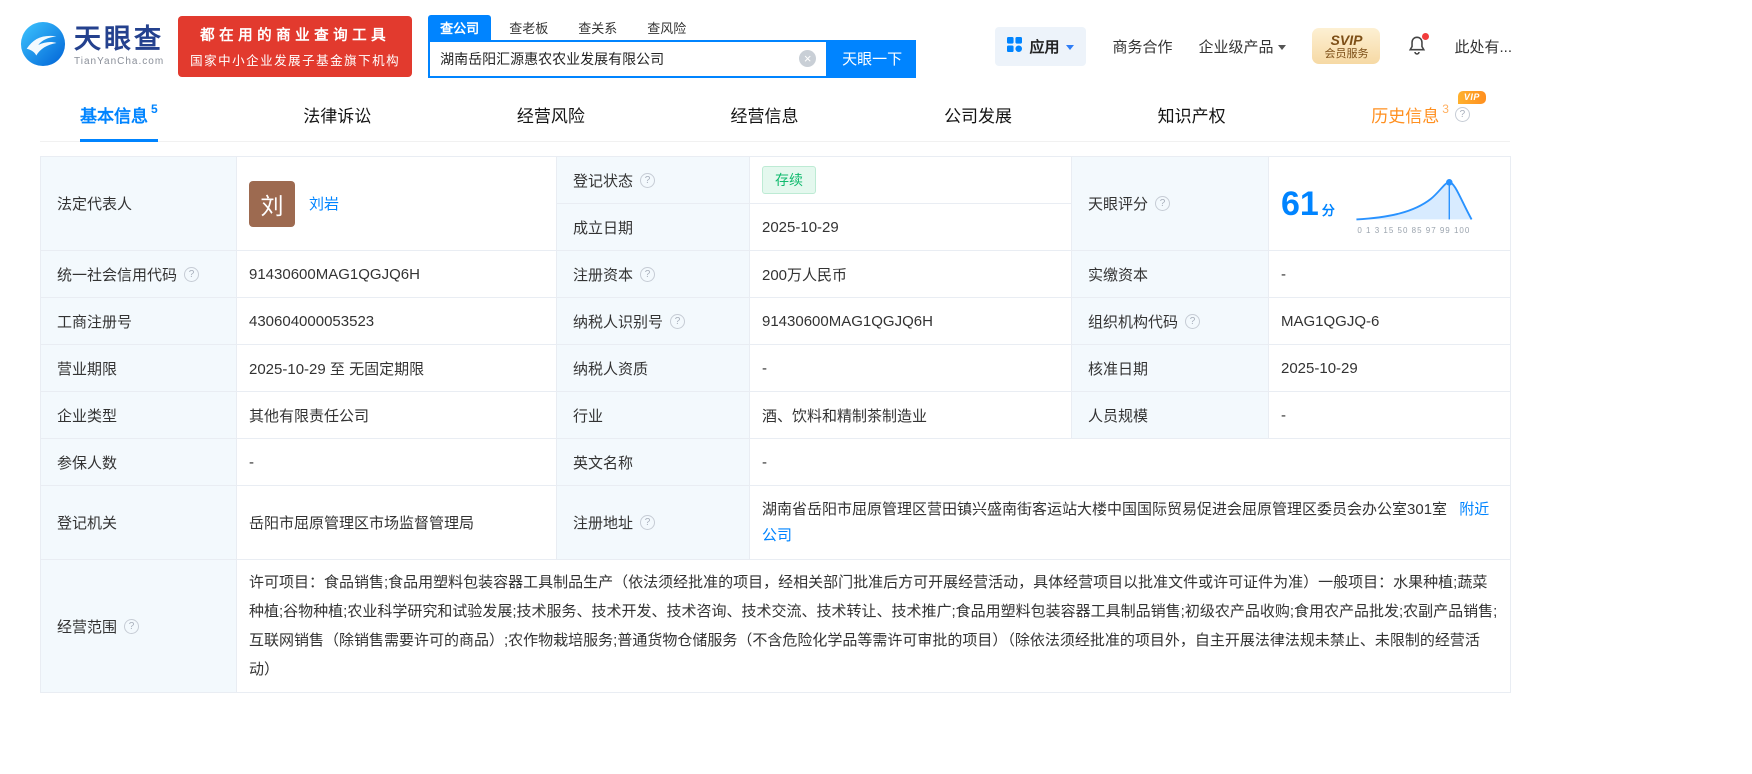  I want to click on score-axis-ticks: 0 1 3 15 50 85 97 99 100, so click(1414, 230).